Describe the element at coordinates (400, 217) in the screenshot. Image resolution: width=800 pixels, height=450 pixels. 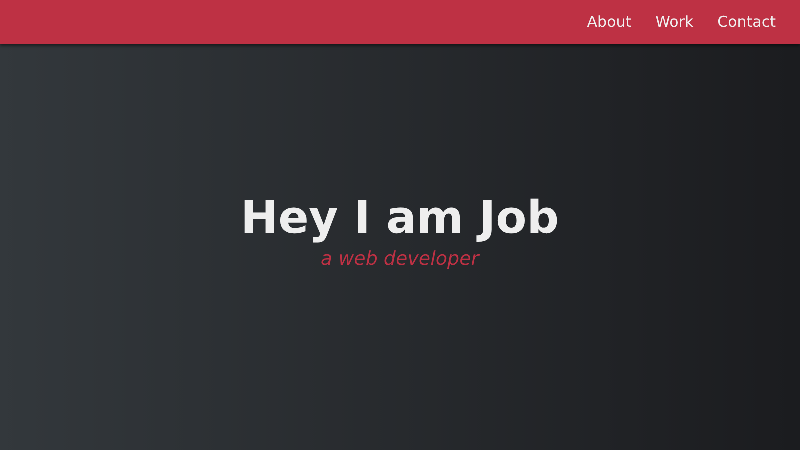
I see `hero-title: Hey I am Job` at that location.